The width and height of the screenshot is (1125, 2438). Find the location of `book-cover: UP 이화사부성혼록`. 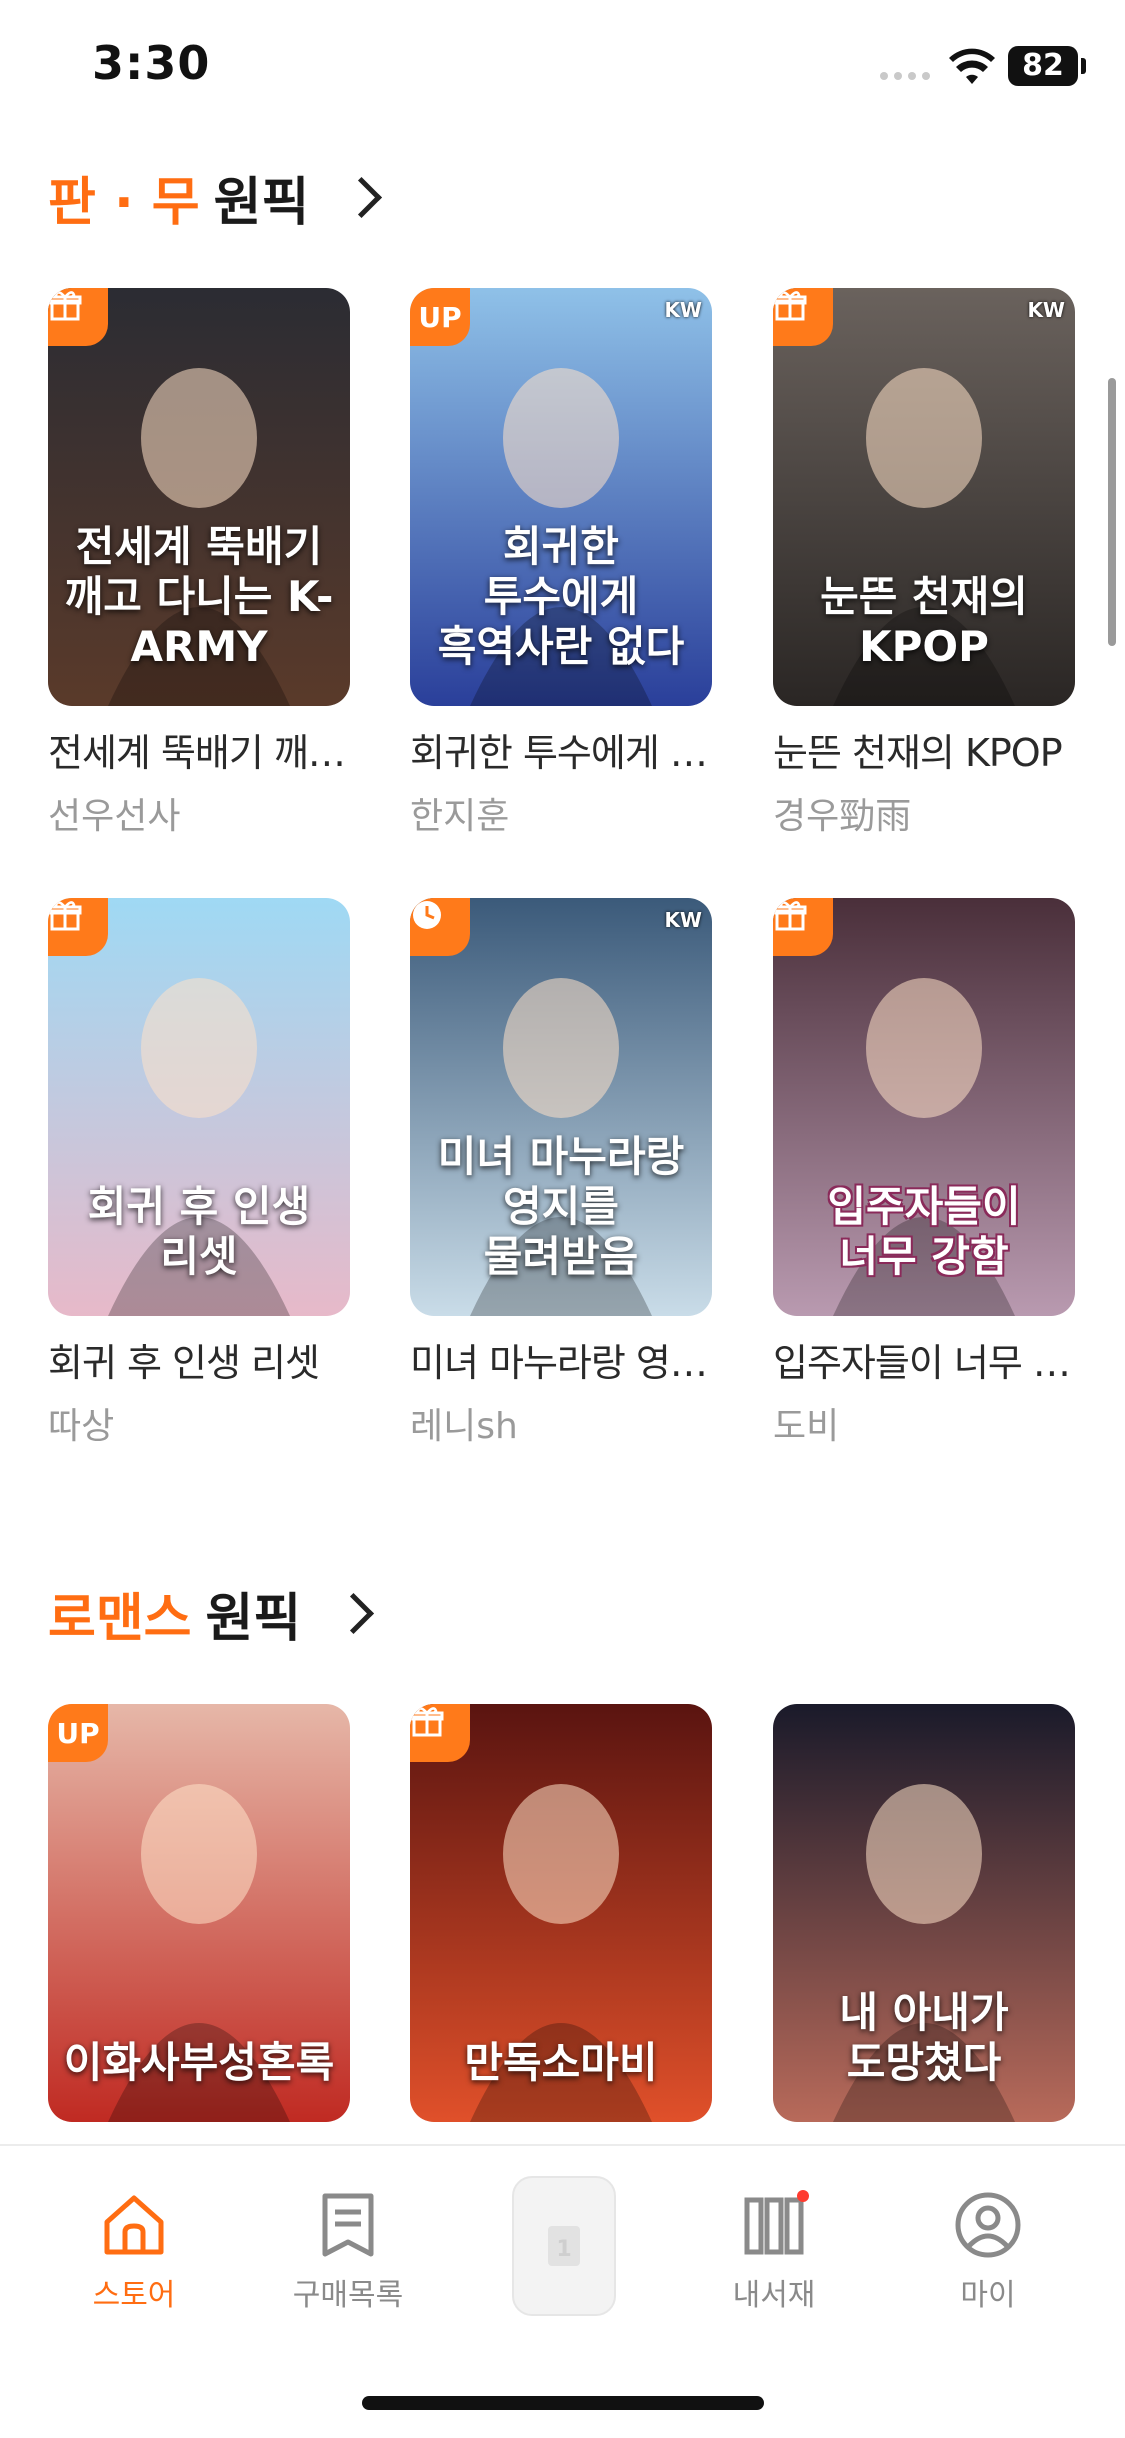

book-cover: UP 이화사부성혼록 is located at coordinates (199, 1913).